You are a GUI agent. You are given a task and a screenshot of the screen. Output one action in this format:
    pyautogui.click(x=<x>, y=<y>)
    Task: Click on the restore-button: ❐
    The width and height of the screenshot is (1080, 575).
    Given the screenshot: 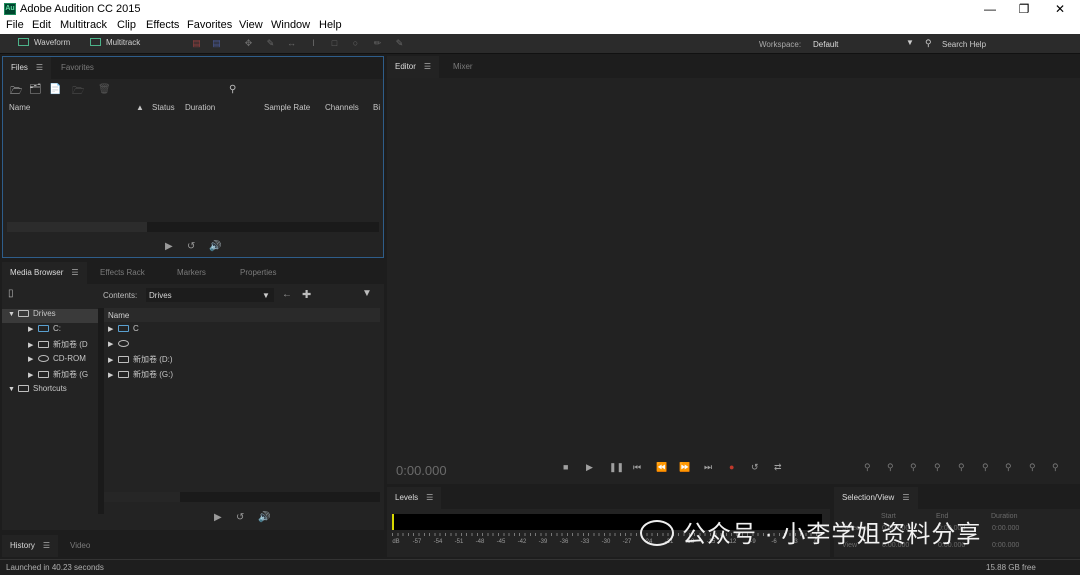 What is the action you would take?
    pyautogui.click(x=1024, y=9)
    